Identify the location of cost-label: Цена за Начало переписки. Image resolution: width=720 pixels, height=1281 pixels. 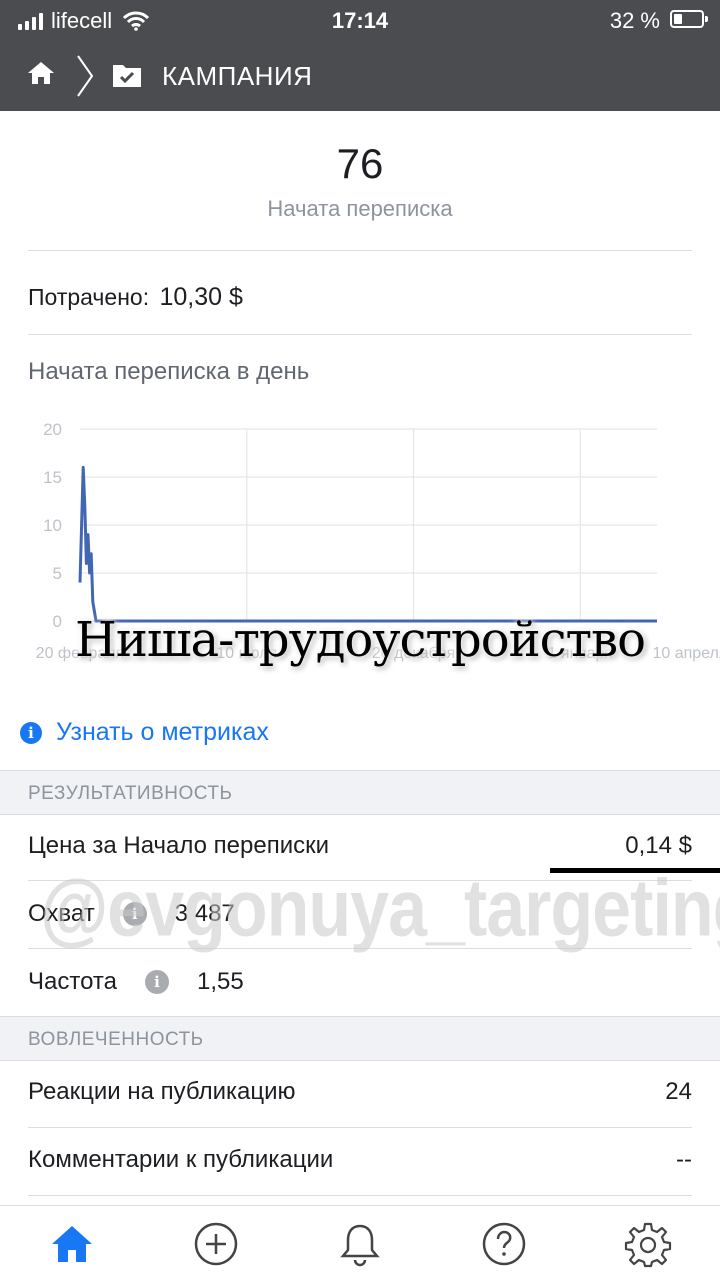
(179, 845).